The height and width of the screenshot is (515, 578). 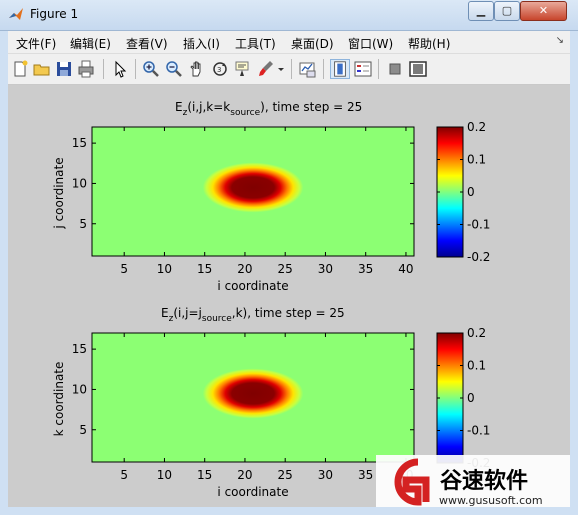 What do you see at coordinates (164, 475) in the screenshot?
I see `axes-2-xtick-label: 10` at bounding box center [164, 475].